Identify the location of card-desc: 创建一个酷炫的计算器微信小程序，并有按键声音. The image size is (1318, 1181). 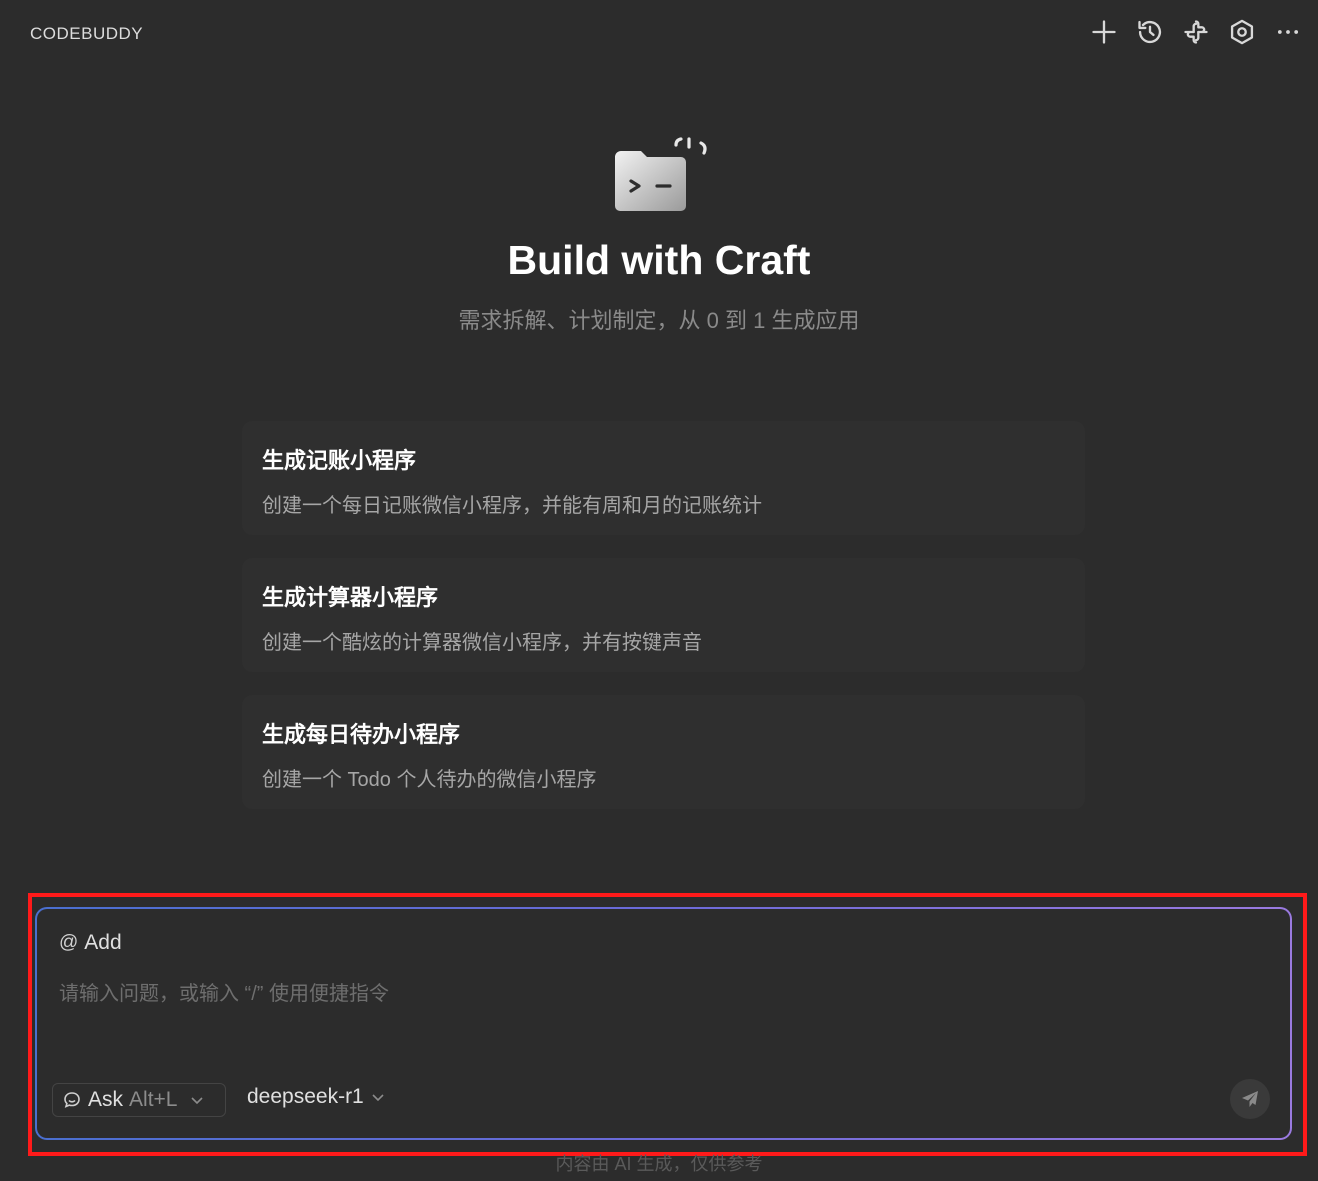
(482, 643).